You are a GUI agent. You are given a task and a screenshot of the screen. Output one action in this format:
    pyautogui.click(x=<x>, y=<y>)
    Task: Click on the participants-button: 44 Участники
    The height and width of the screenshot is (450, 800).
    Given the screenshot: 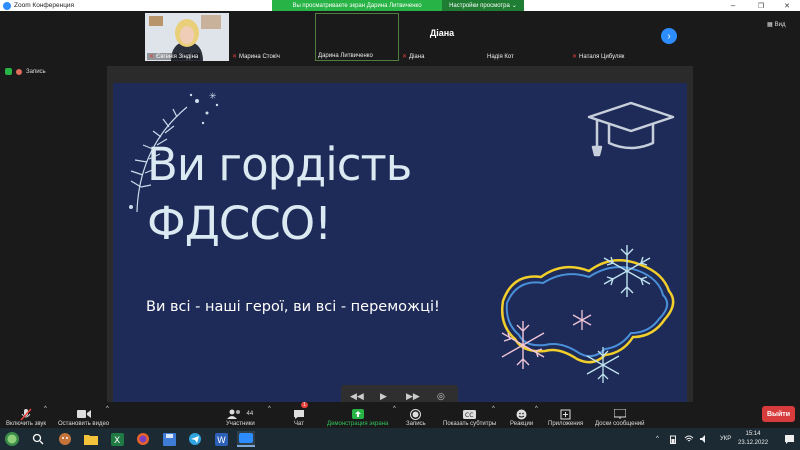 What is the action you would take?
    pyautogui.click(x=240, y=415)
    